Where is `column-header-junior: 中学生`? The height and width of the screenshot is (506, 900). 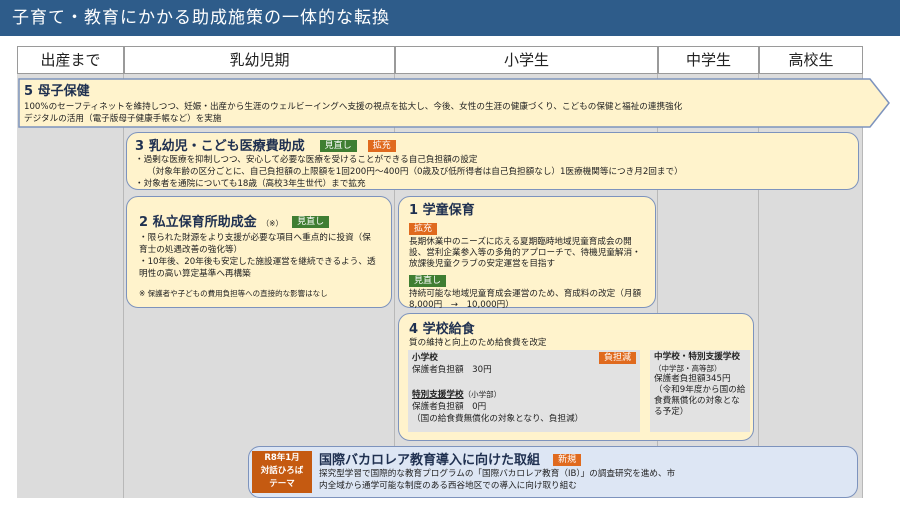
column-header-junior: 中学生 is located at coordinates (708, 60).